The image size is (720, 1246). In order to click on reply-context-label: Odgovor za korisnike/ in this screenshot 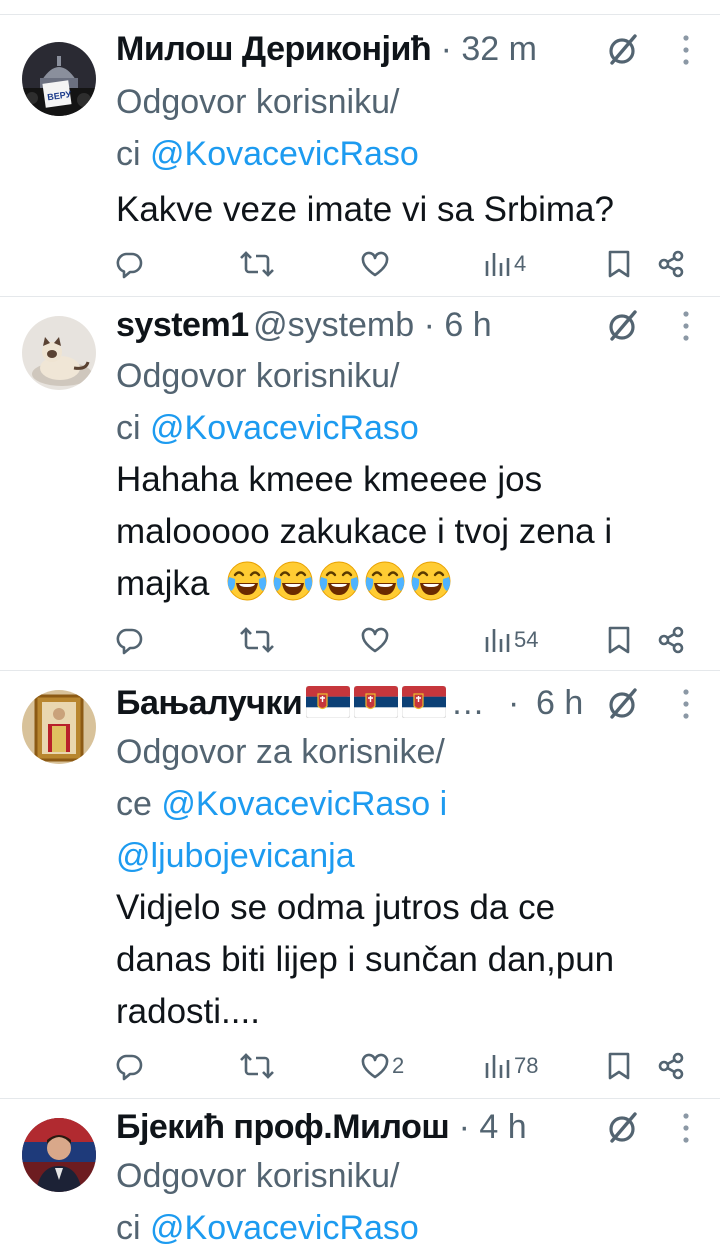, I will do `click(280, 752)`.